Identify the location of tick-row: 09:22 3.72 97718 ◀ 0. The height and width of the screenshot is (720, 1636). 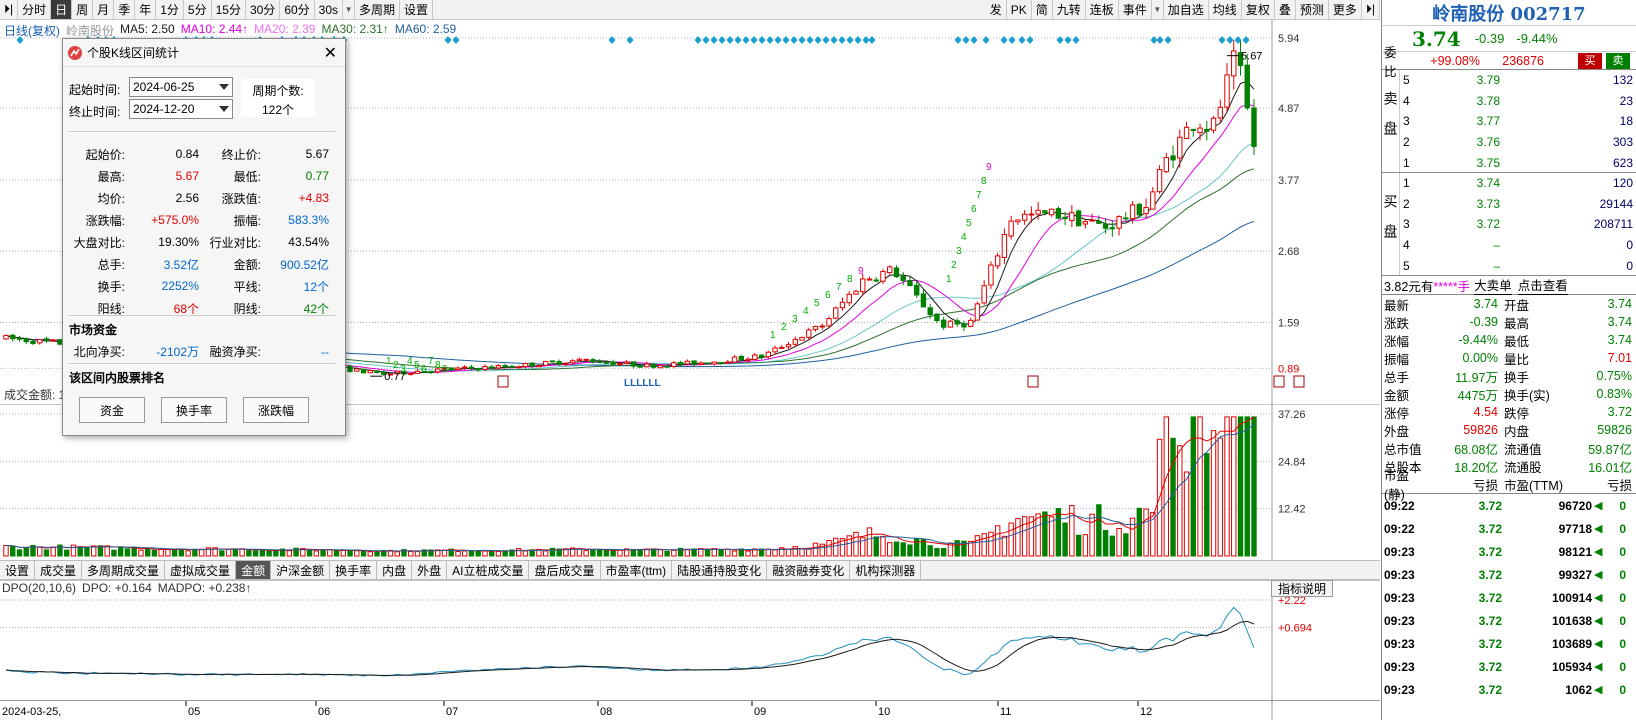
(1509, 528).